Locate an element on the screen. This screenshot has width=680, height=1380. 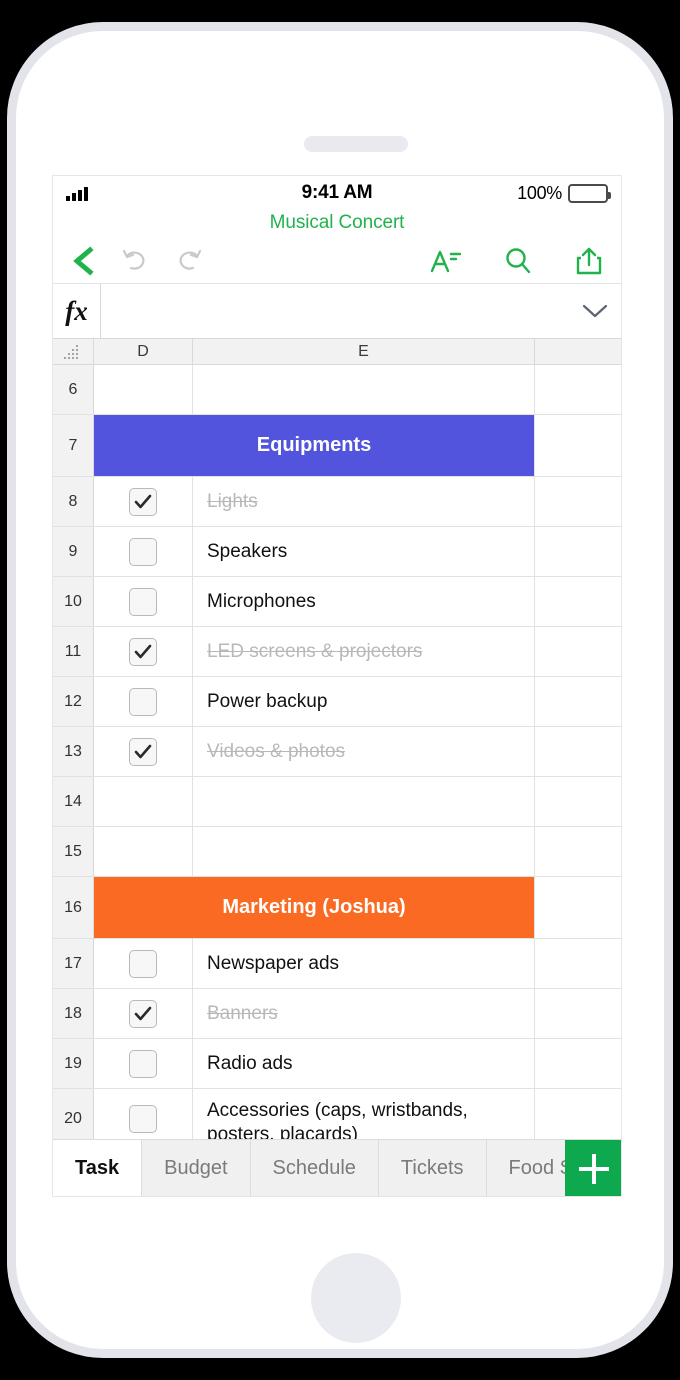
formula-bar: fx is located at coordinates (337, 311).